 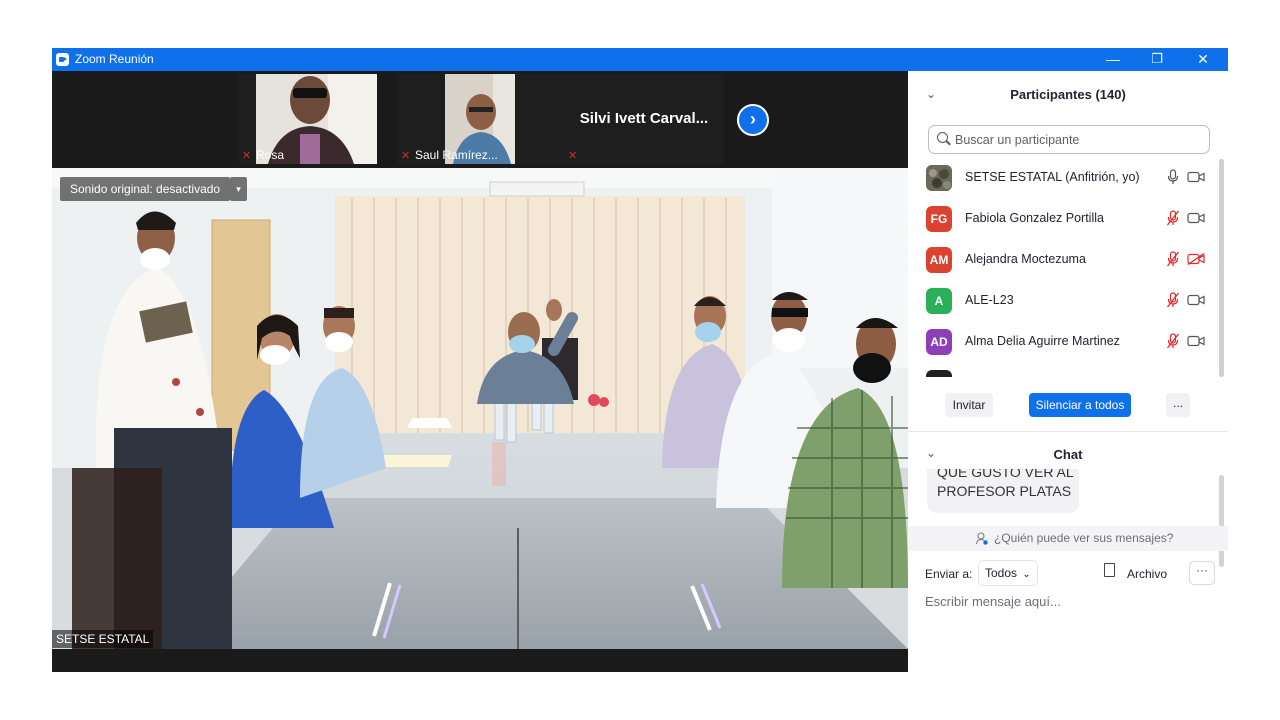 I want to click on participant-avatar: AM, so click(x=939, y=260).